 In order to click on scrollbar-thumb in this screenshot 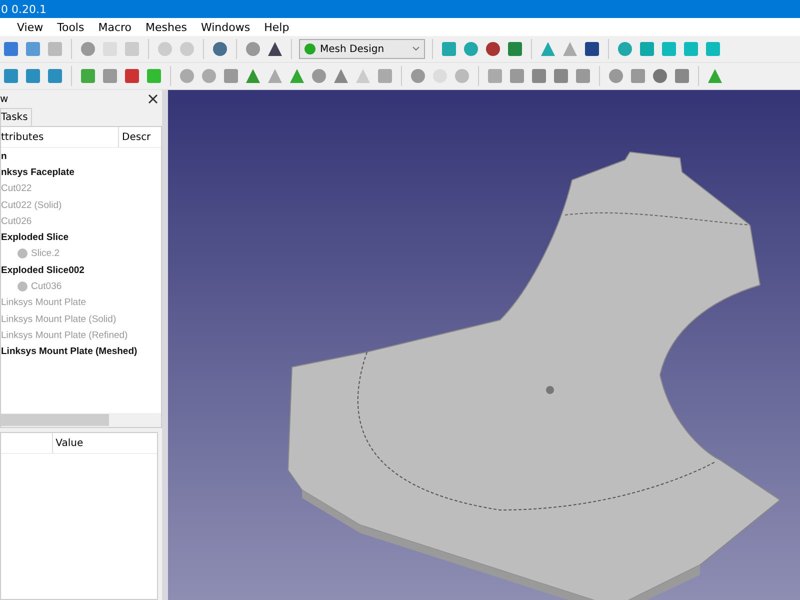, I will do `click(55, 420)`.